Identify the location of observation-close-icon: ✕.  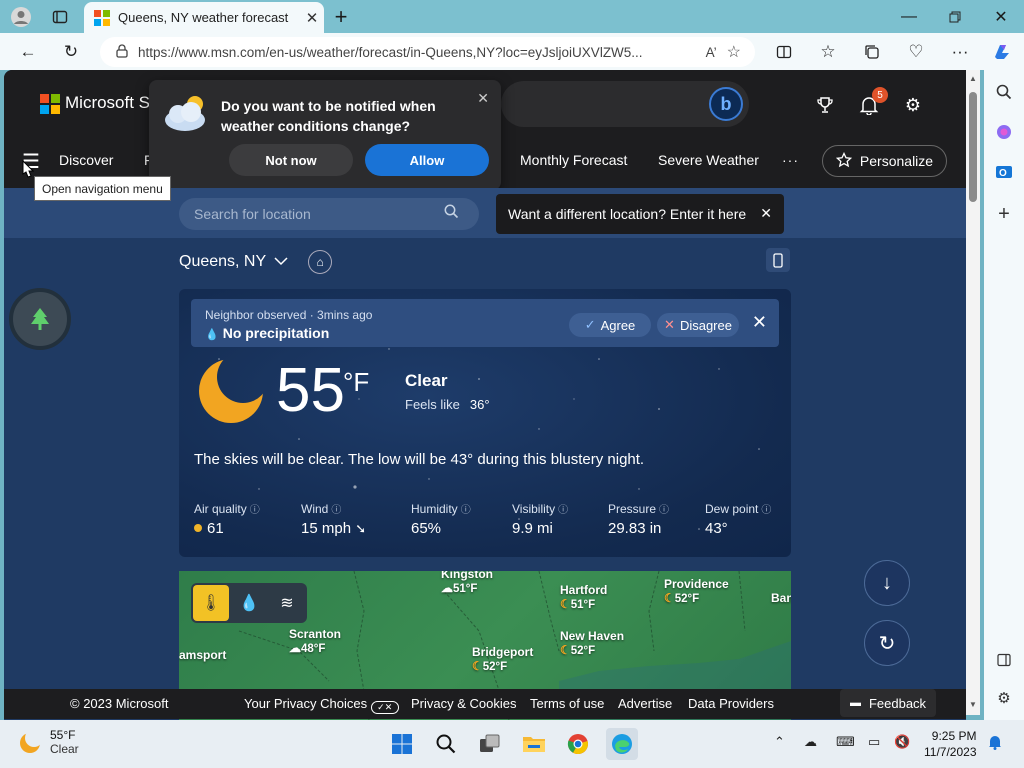
(759, 322).